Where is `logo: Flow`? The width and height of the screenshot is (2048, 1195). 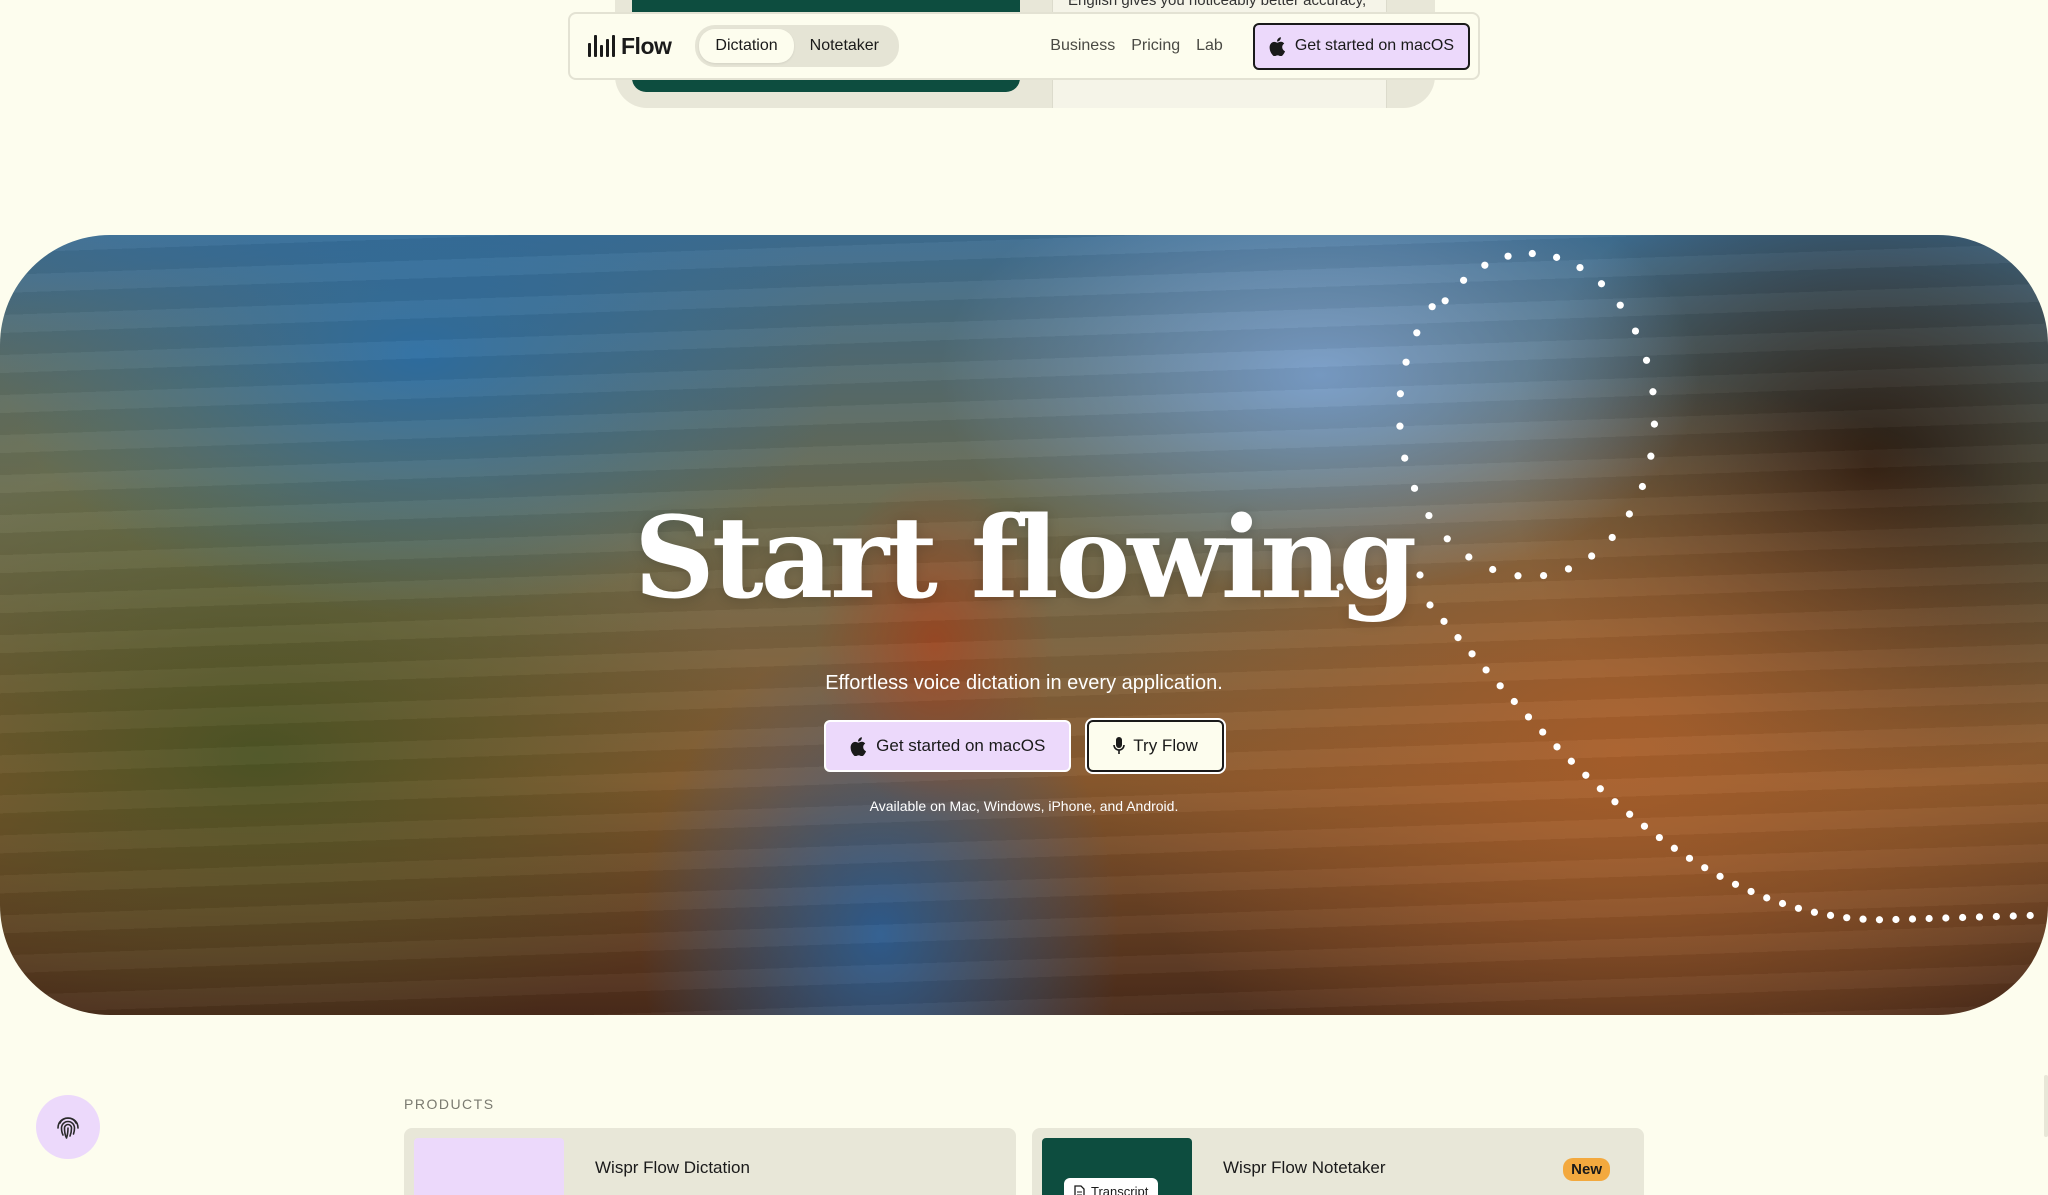 logo: Flow is located at coordinates (630, 46).